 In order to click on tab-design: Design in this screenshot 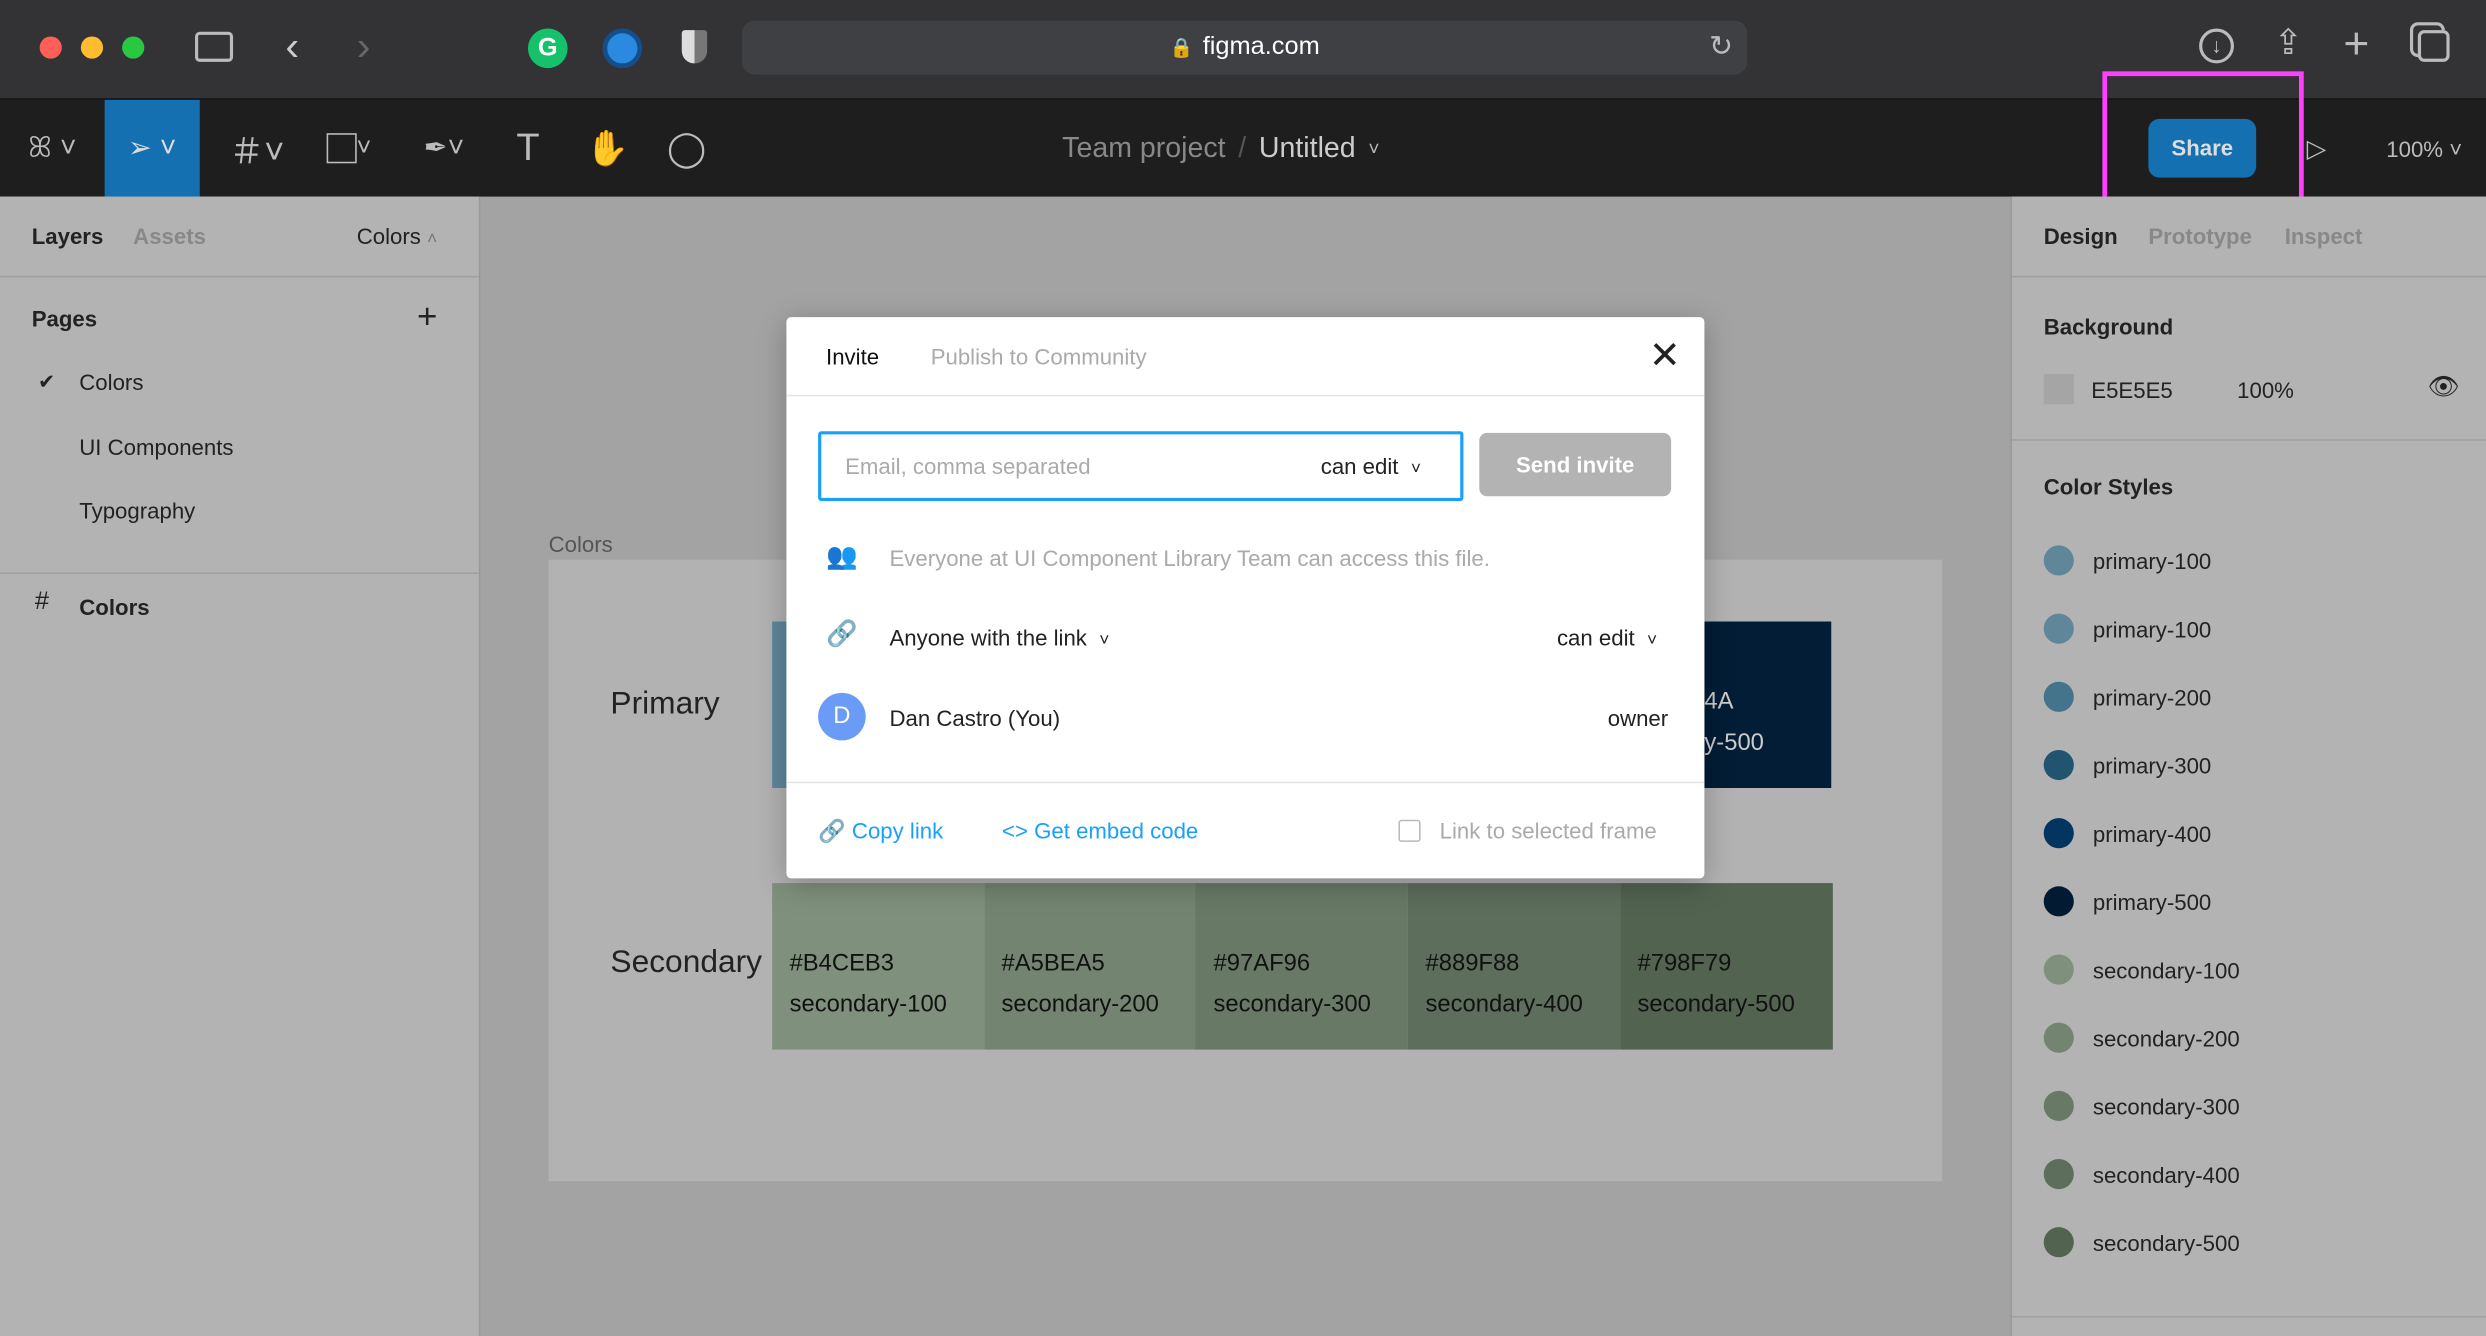, I will do `click(2081, 236)`.